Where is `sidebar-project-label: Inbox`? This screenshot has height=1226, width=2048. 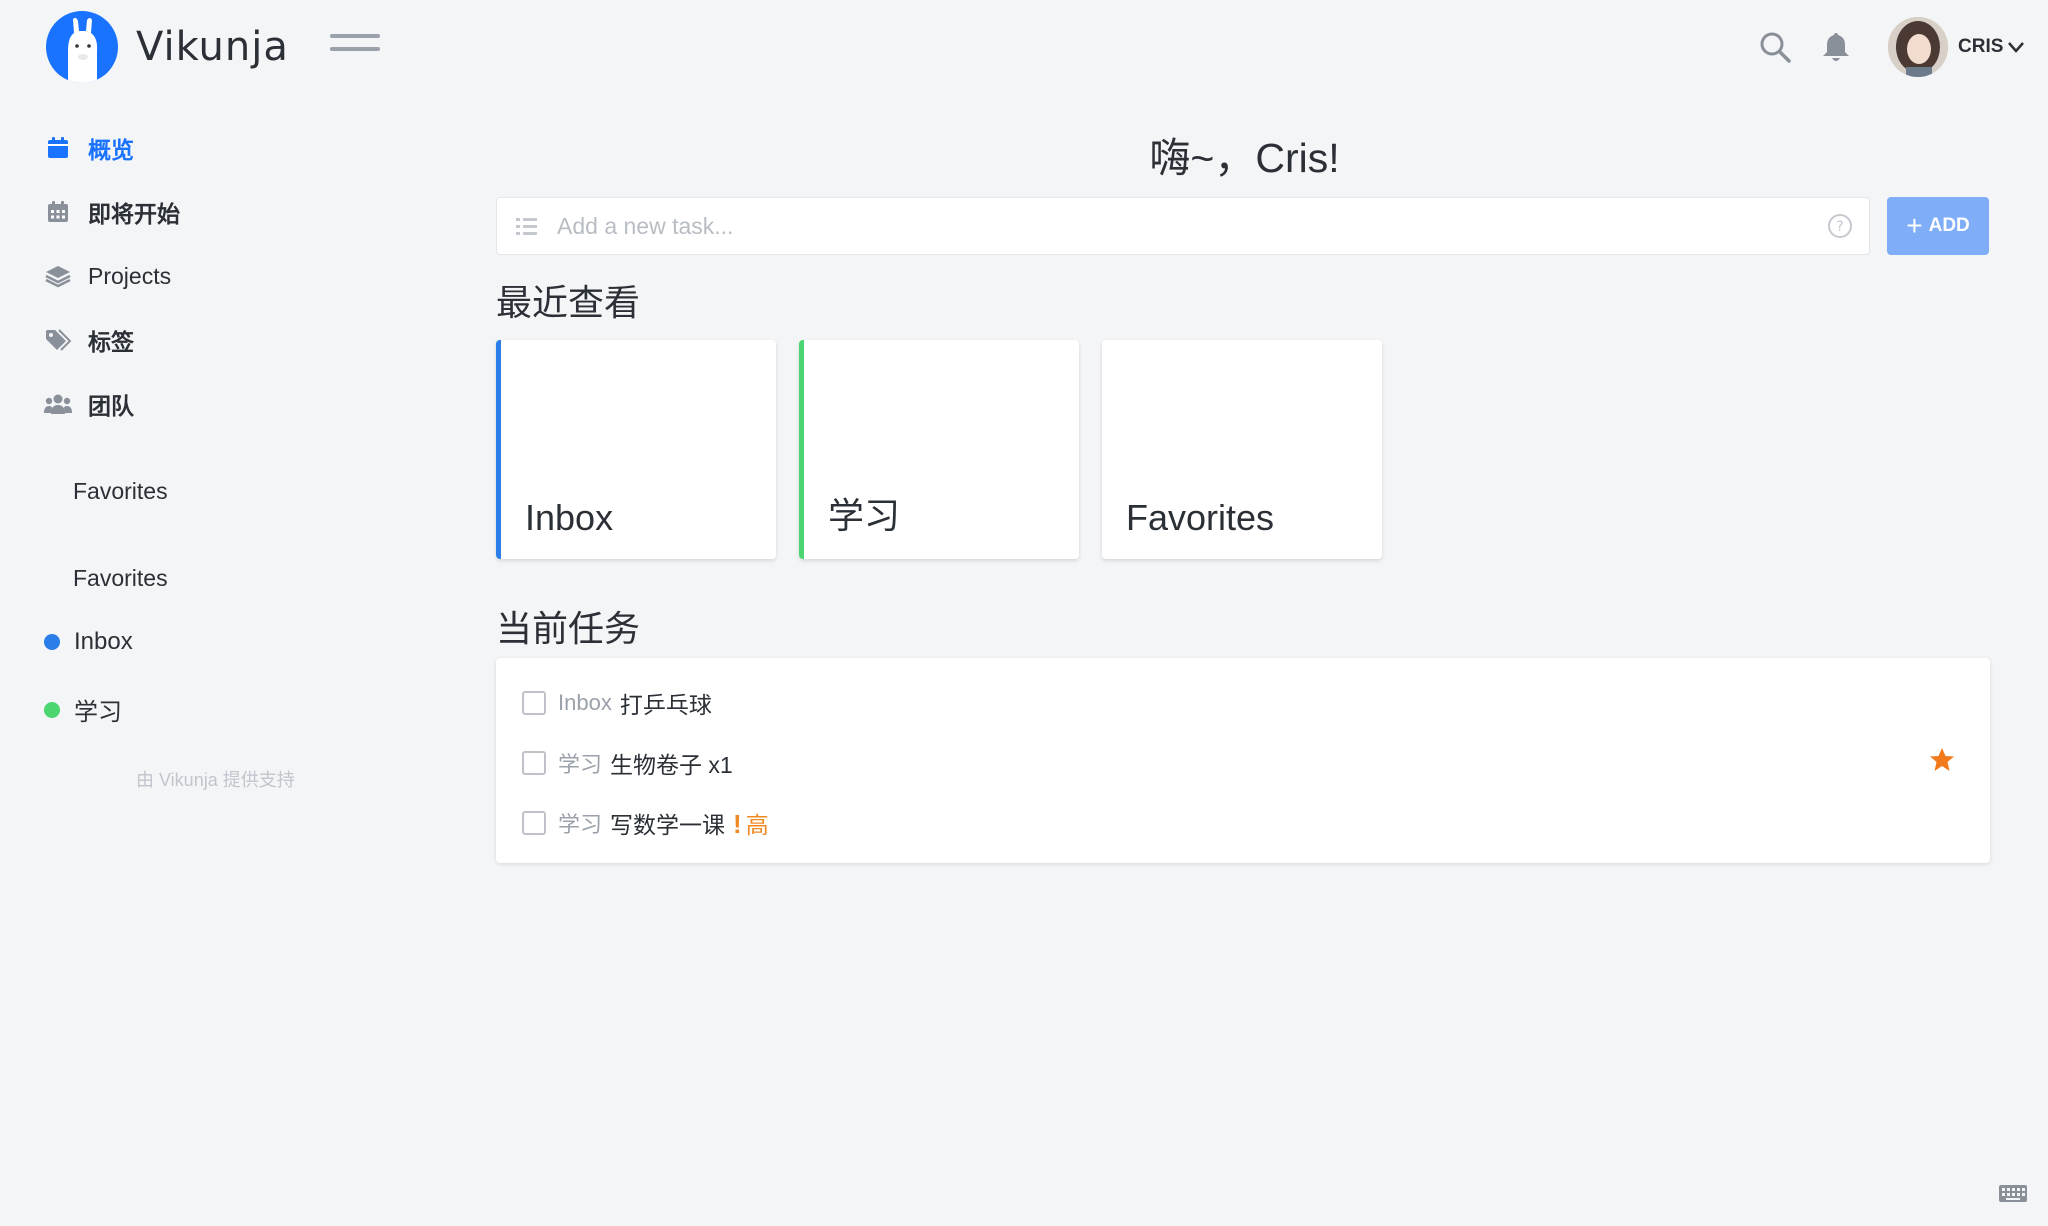
sidebar-project-label: Inbox is located at coordinates (103, 641).